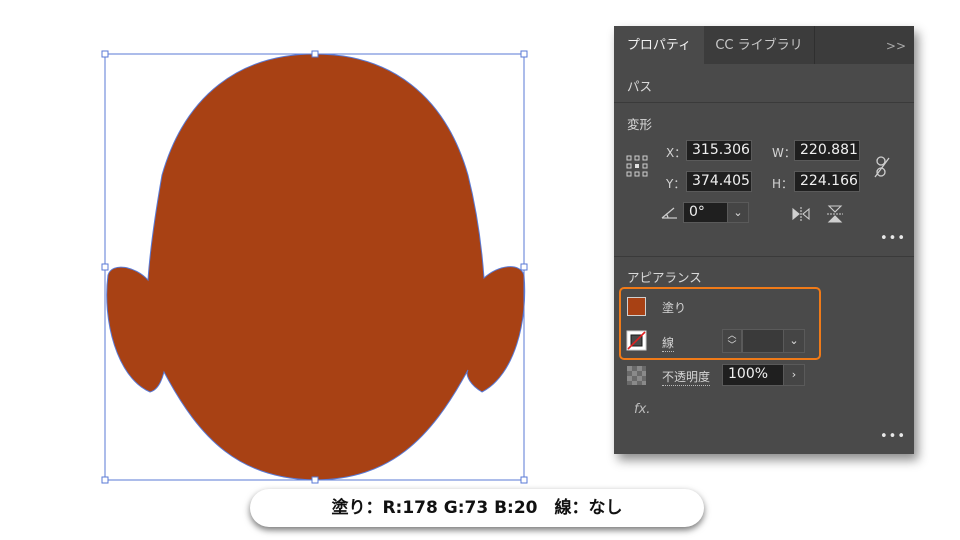  Describe the element at coordinates (759, 45) in the screenshot. I see `tab-cc-libraries: CC ライブラリ` at that location.